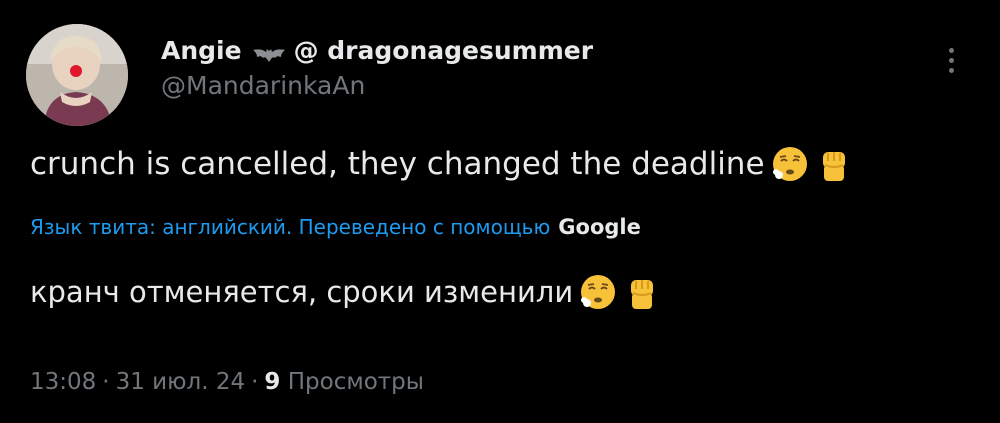 The height and width of the screenshot is (423, 1000). I want to click on bat-icon, so click(269, 52).